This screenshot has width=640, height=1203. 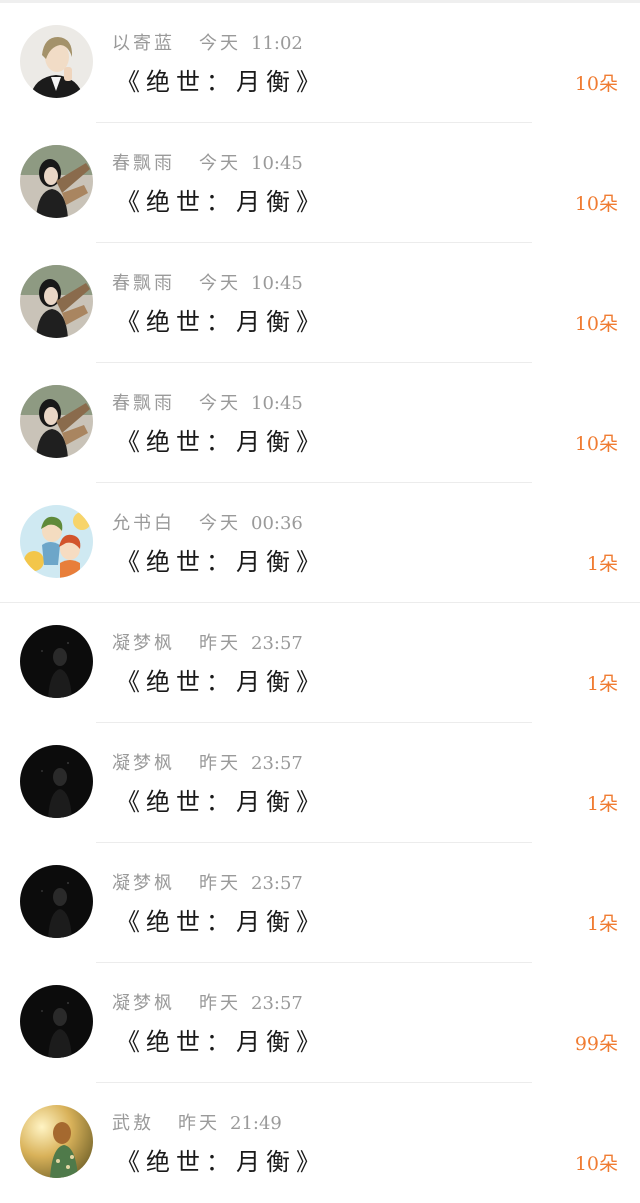 What do you see at coordinates (56, 61) in the screenshot?
I see `avatar-anime-boy-icon` at bounding box center [56, 61].